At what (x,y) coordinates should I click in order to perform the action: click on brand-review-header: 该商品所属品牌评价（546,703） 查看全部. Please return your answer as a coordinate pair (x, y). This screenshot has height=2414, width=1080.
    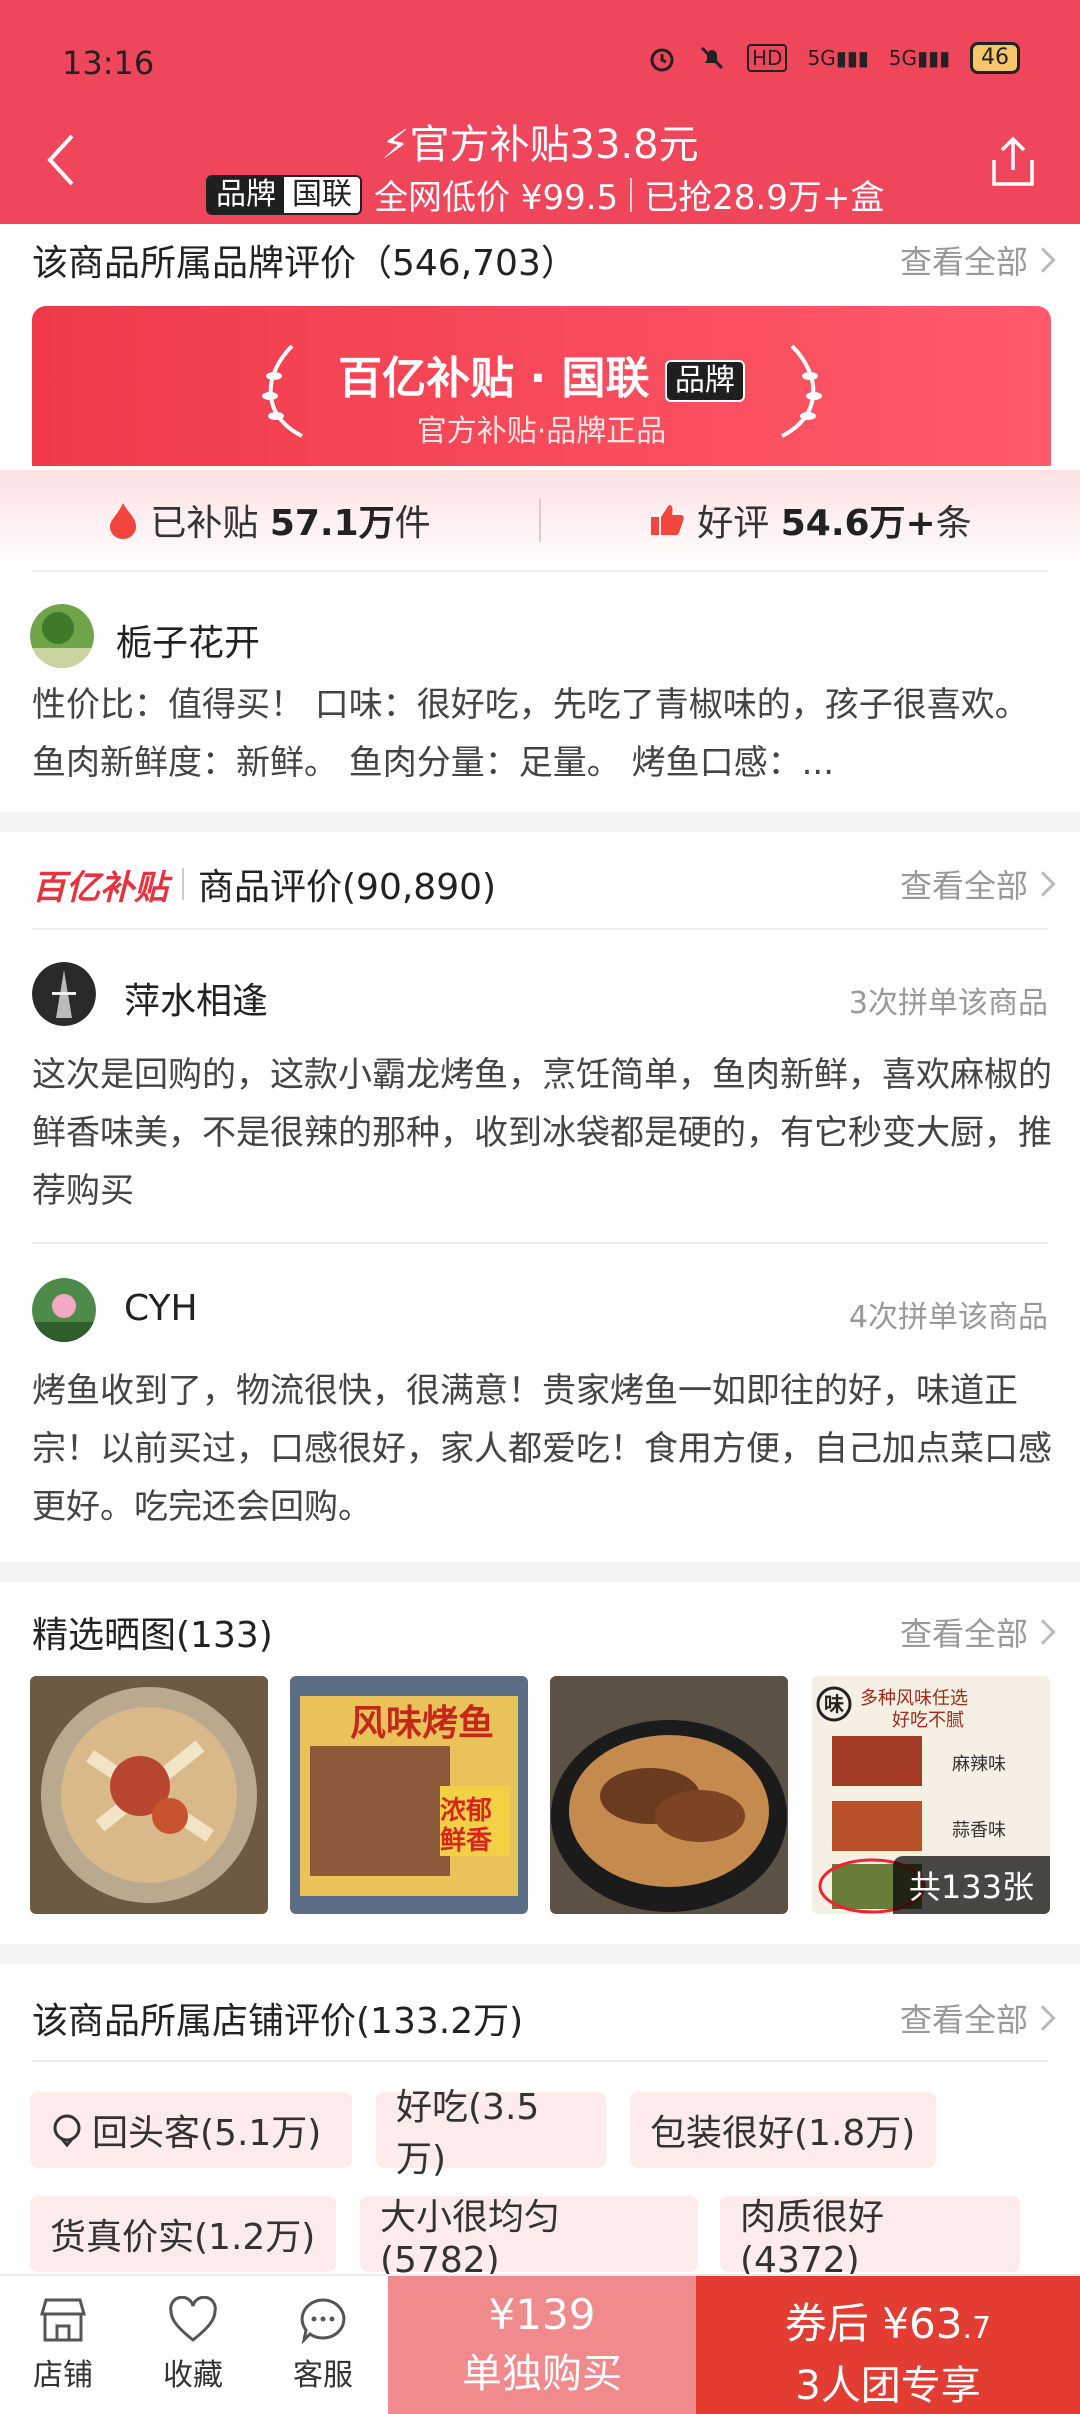
    Looking at the image, I should click on (544, 260).